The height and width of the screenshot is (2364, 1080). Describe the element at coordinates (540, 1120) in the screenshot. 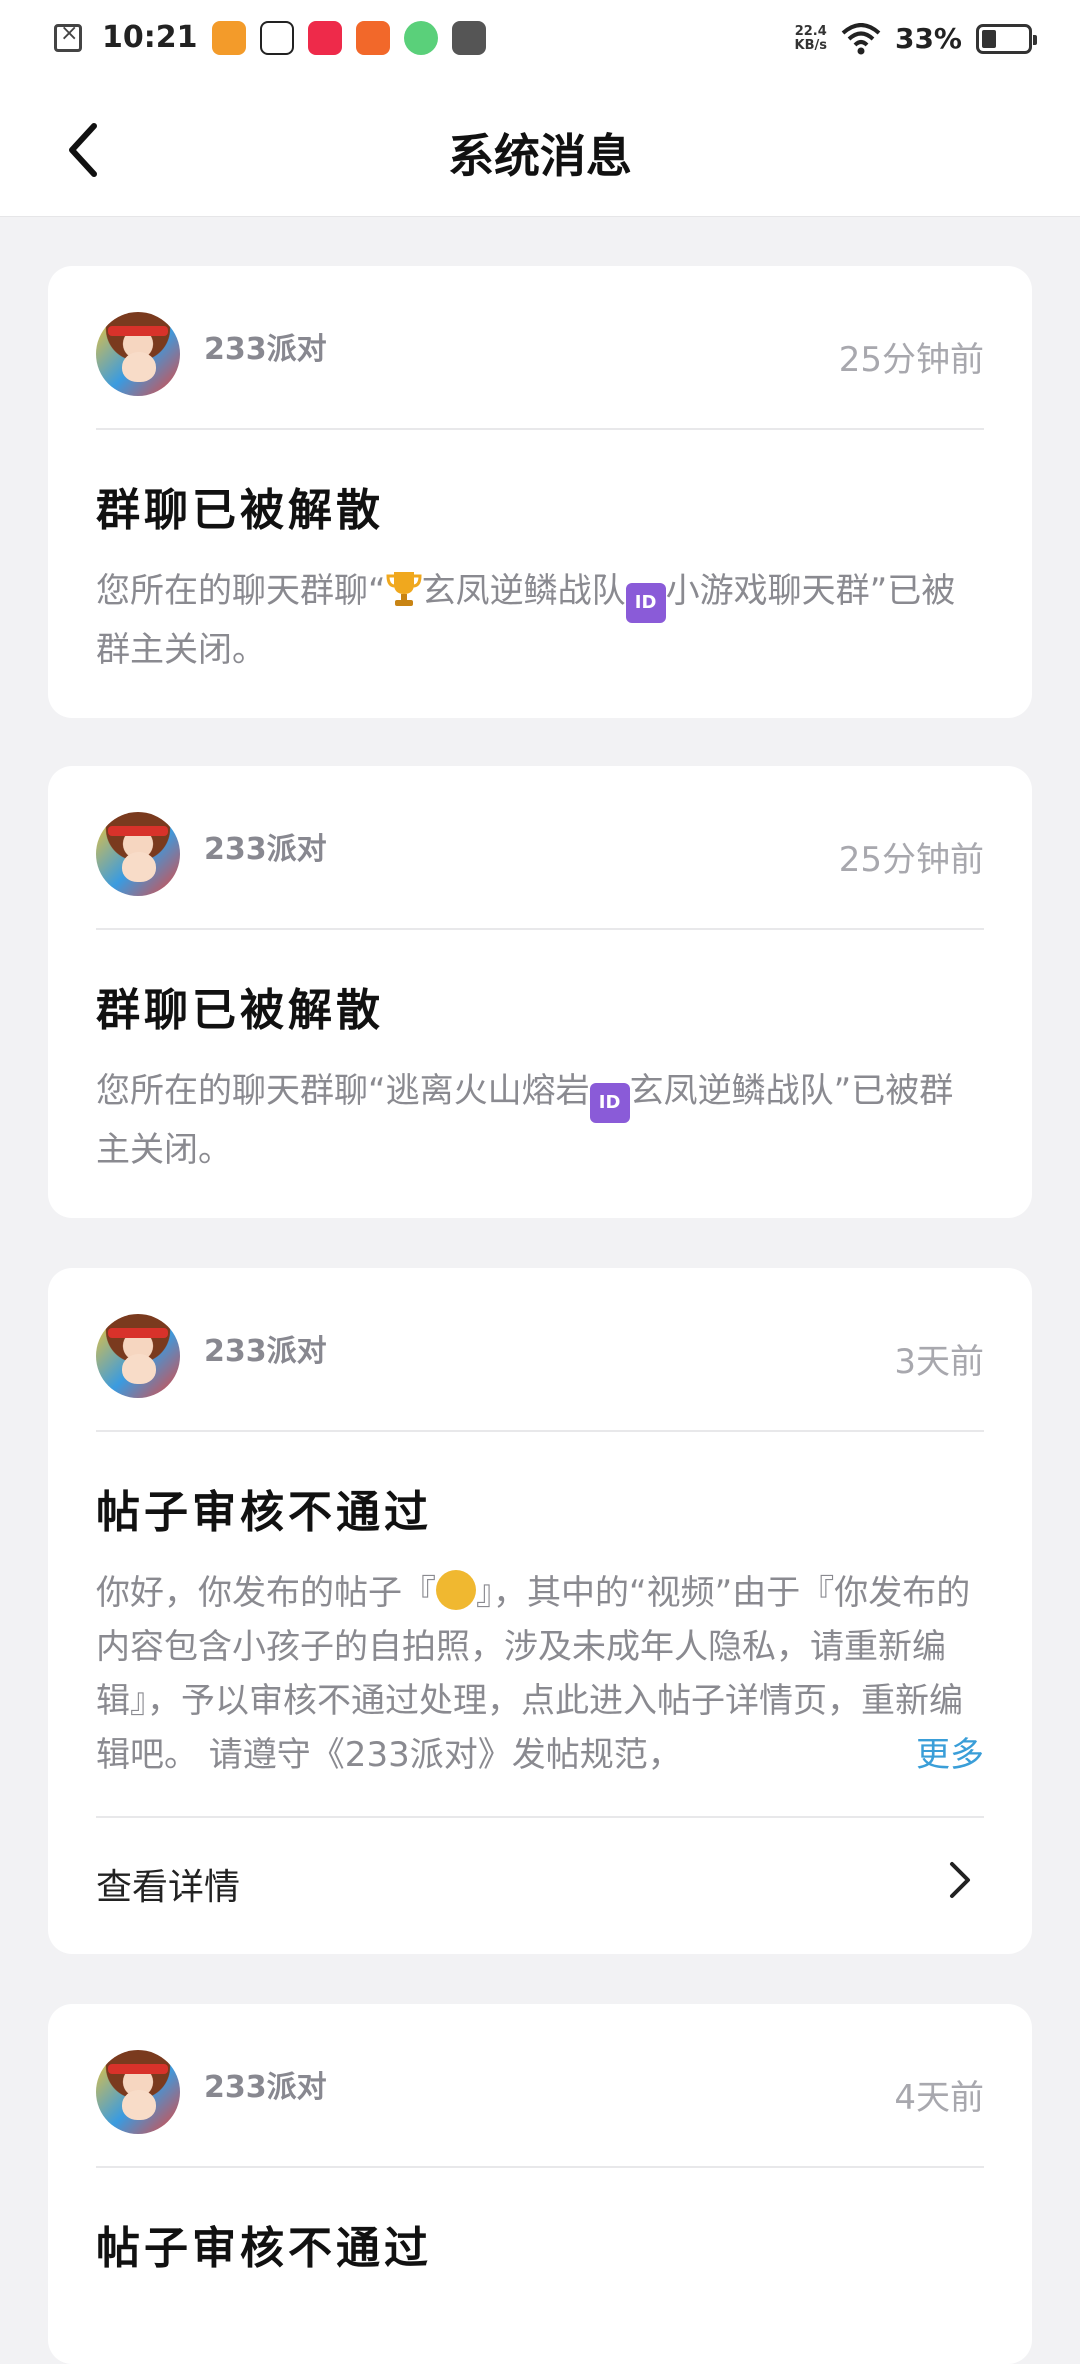

I see `message-body: 您所在的聊天群聊“逃离火山熔岩 ID 玄凤逆鳞战队”已被群主关闭。` at that location.